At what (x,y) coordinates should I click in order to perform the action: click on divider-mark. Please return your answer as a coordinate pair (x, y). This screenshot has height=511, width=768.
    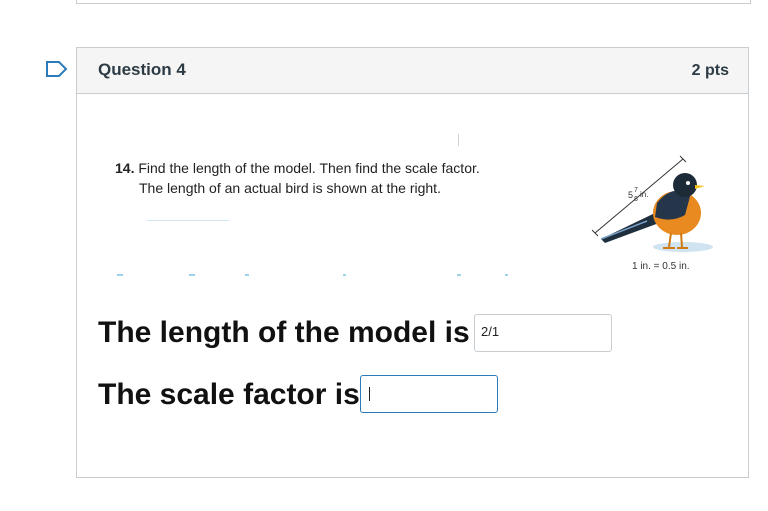
    Looking at the image, I should click on (458, 140).